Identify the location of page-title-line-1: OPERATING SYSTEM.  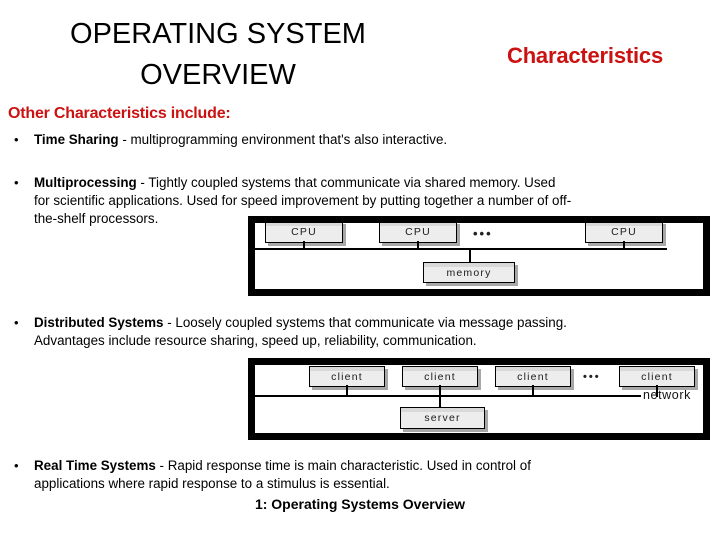
(218, 34).